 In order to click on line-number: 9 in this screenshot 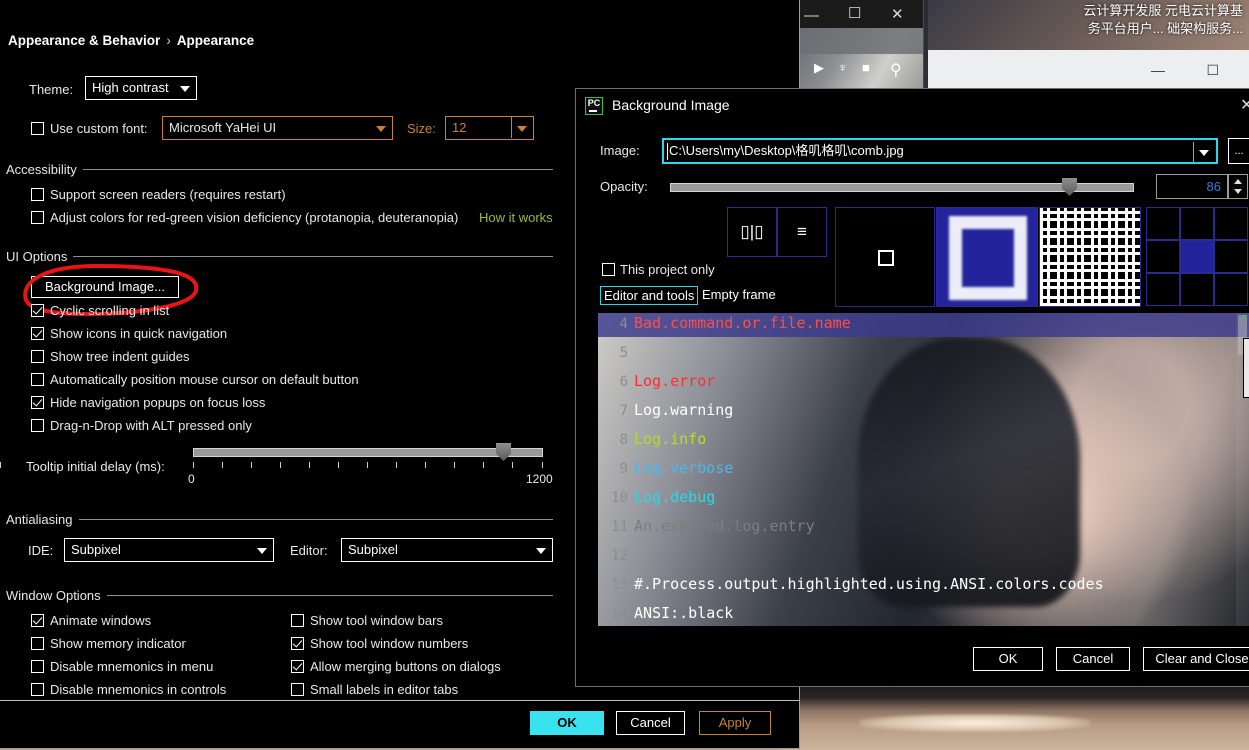, I will do `click(623, 469)`.